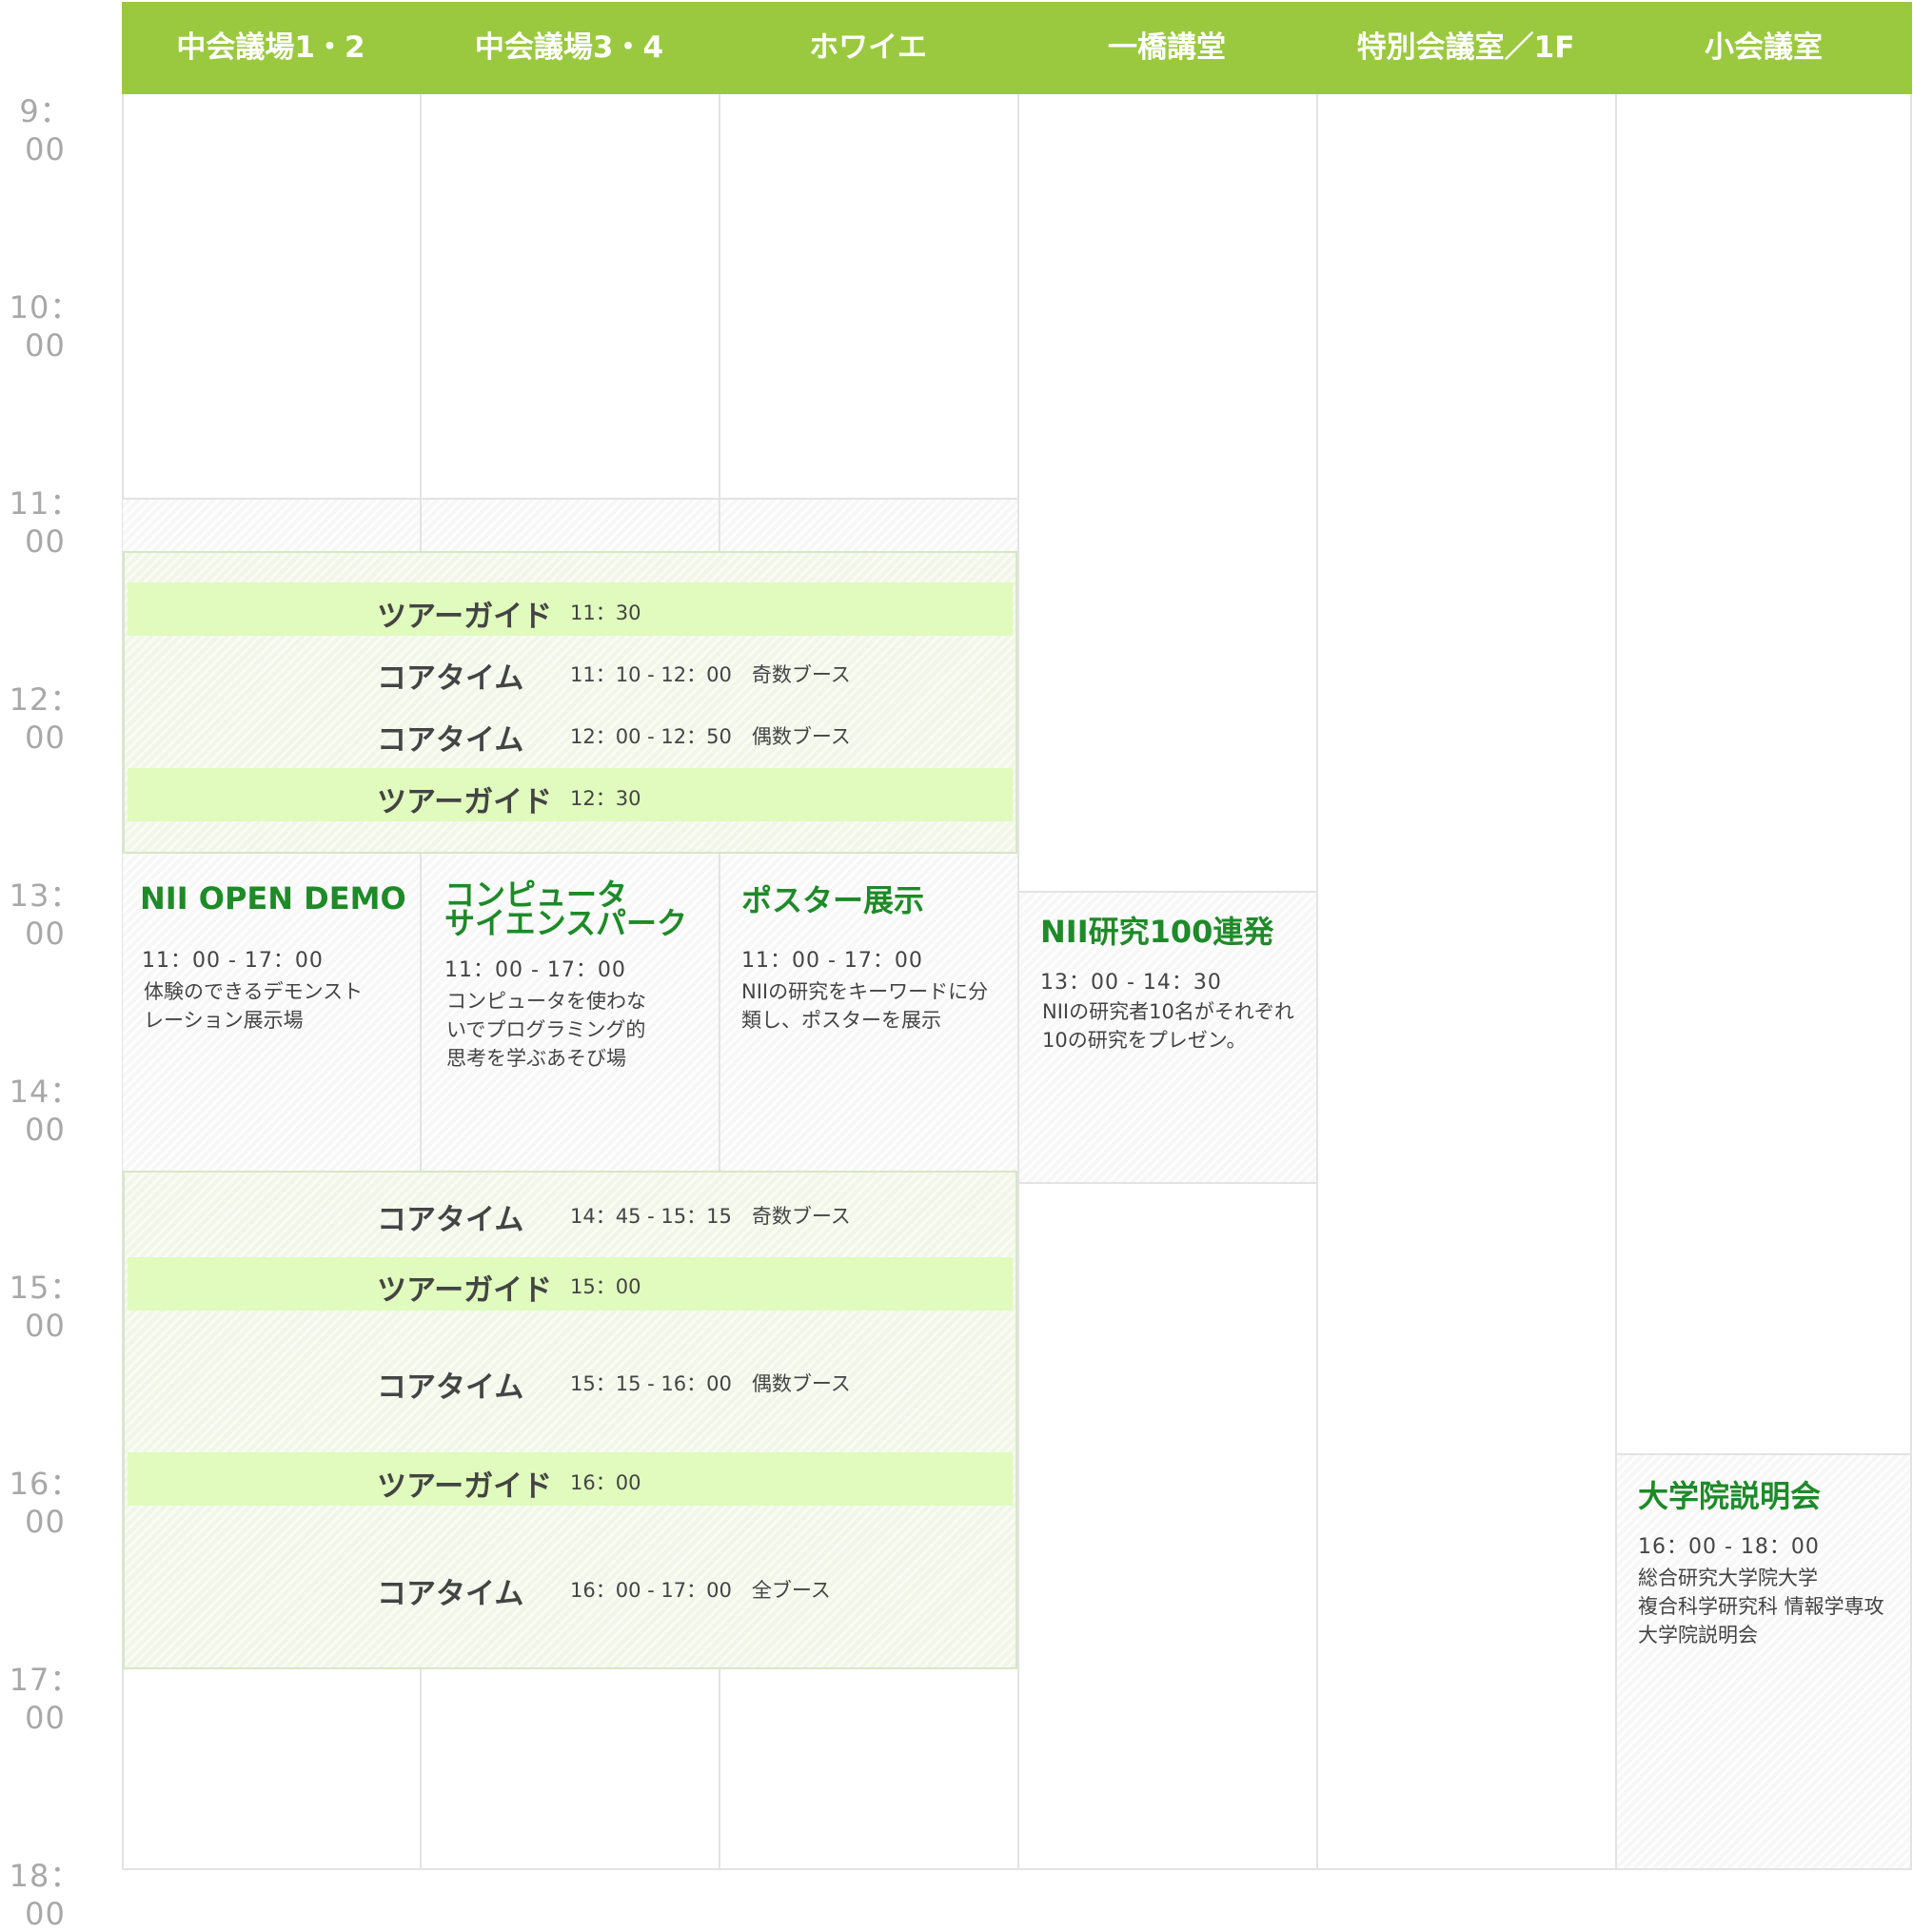  I want to click on time-label: 11：00, so click(45, 522).